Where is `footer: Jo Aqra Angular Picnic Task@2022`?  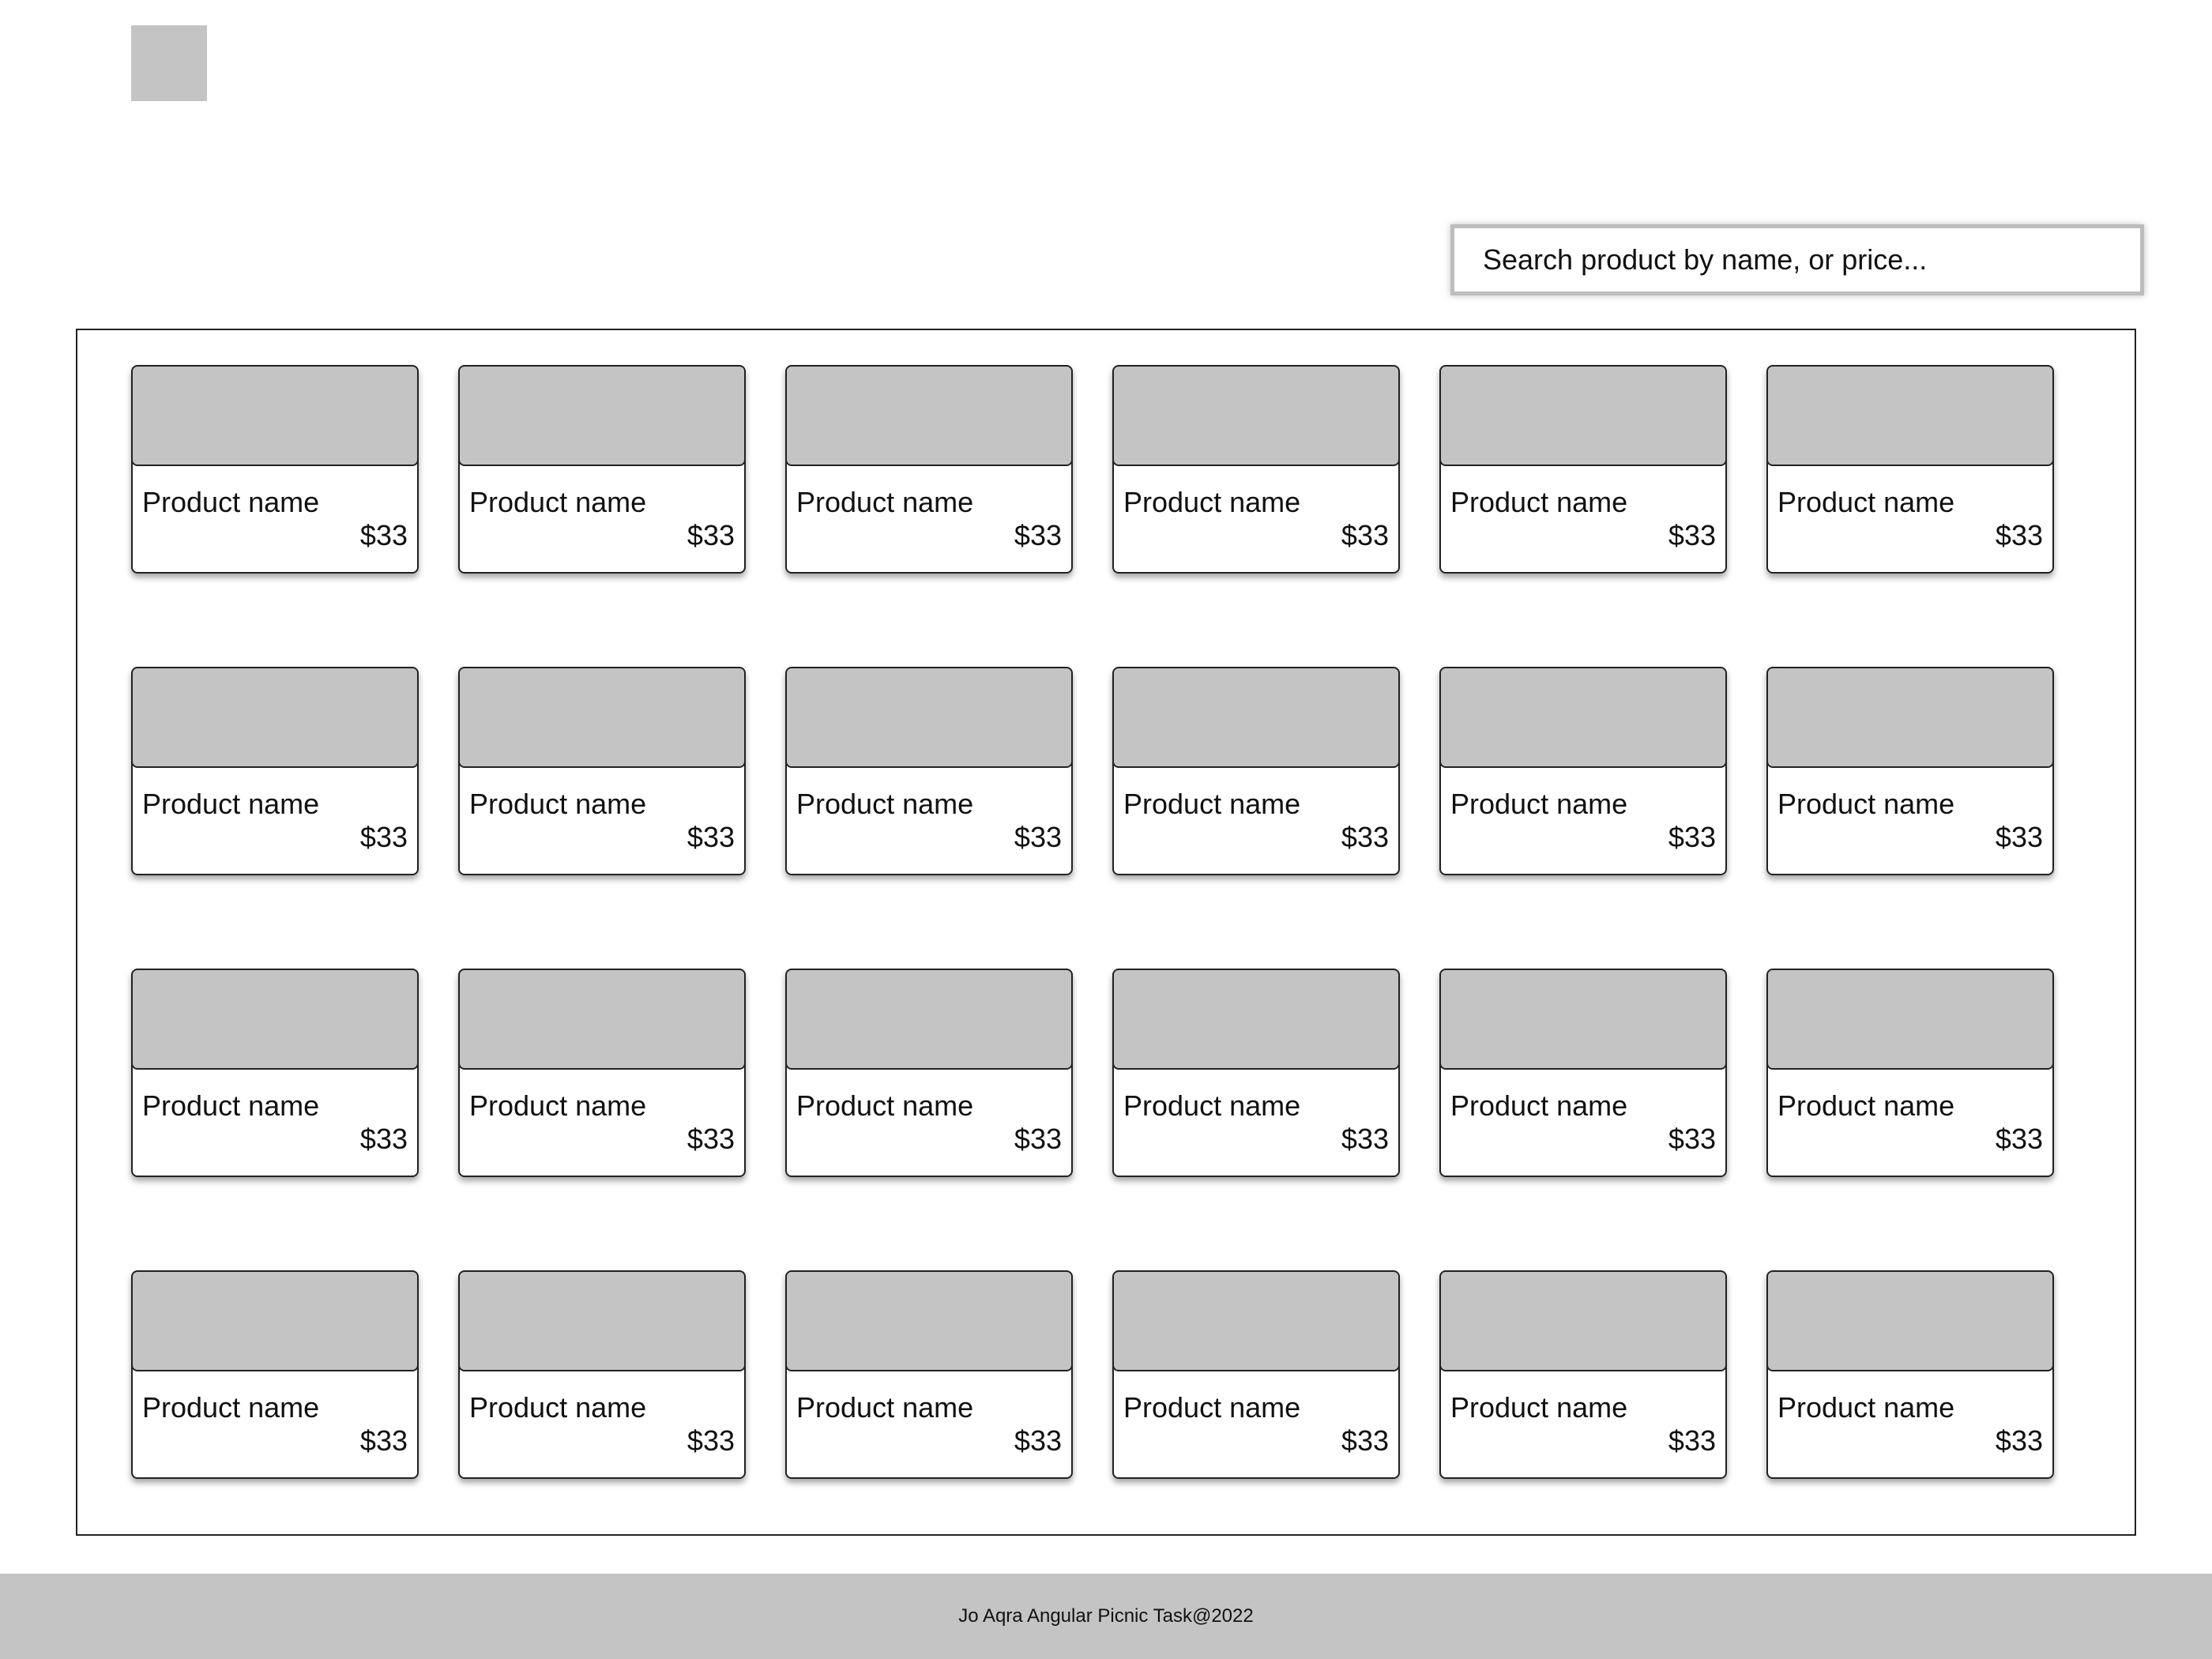
footer: Jo Aqra Angular Picnic Task@2022 is located at coordinates (1106, 1617).